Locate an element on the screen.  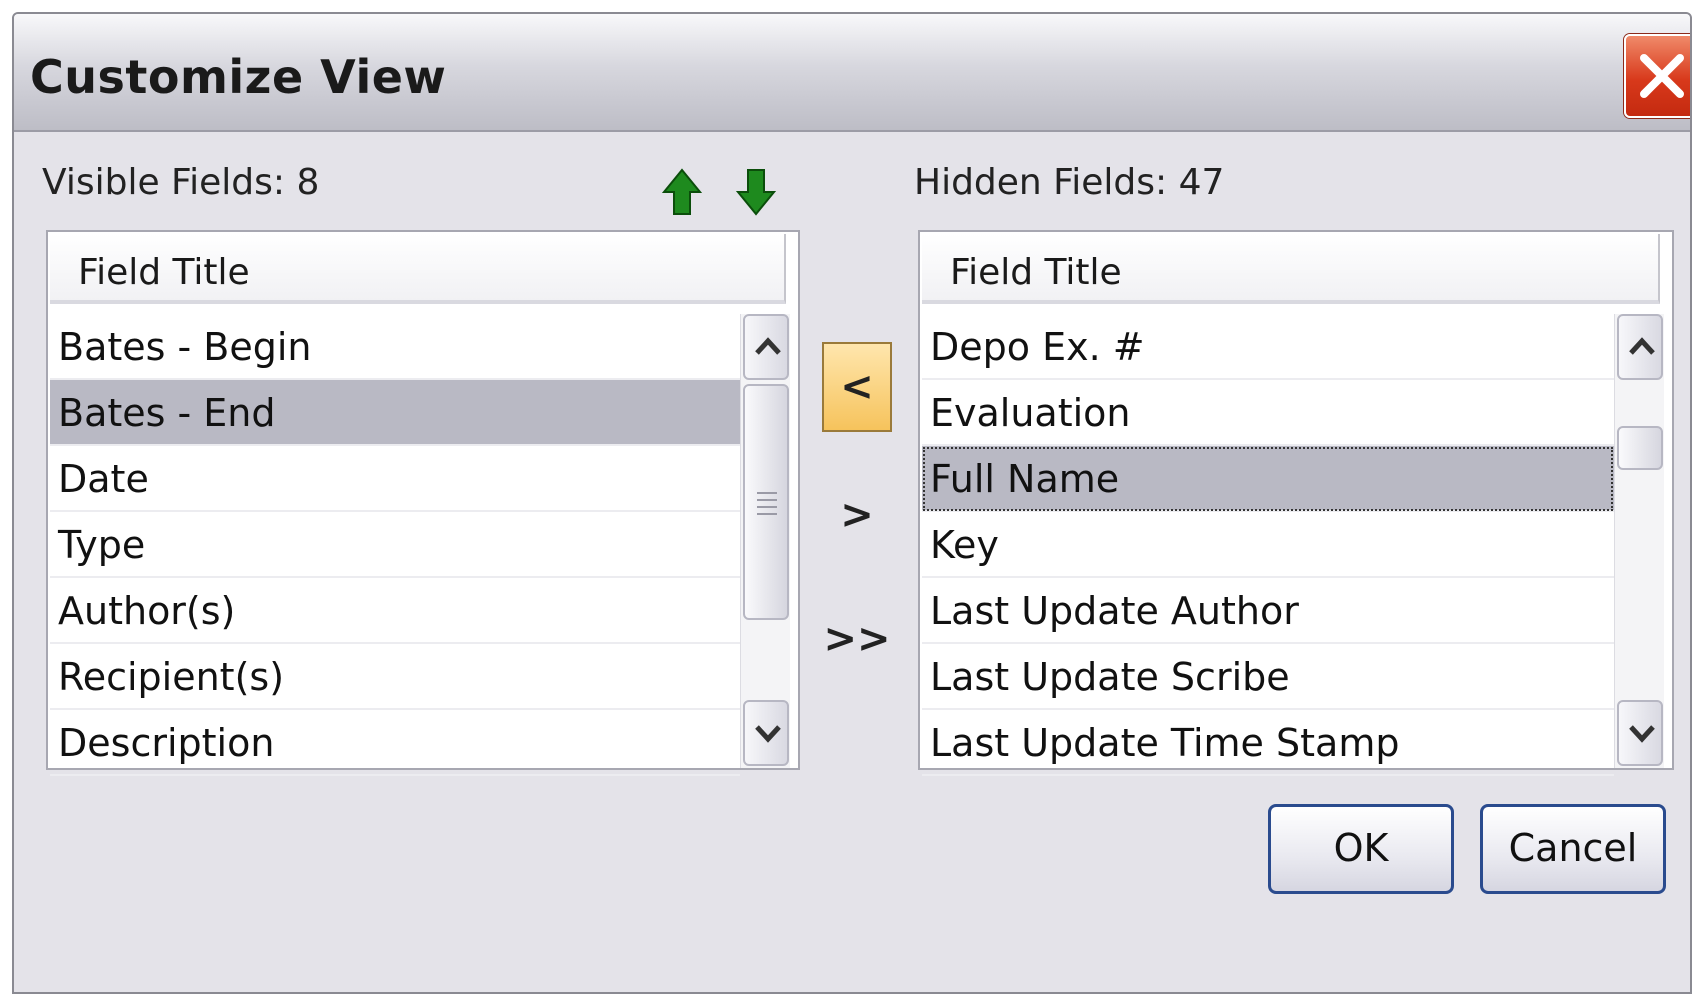
visible-fields-label: Visible Fields: 8 is located at coordinates (181, 182).